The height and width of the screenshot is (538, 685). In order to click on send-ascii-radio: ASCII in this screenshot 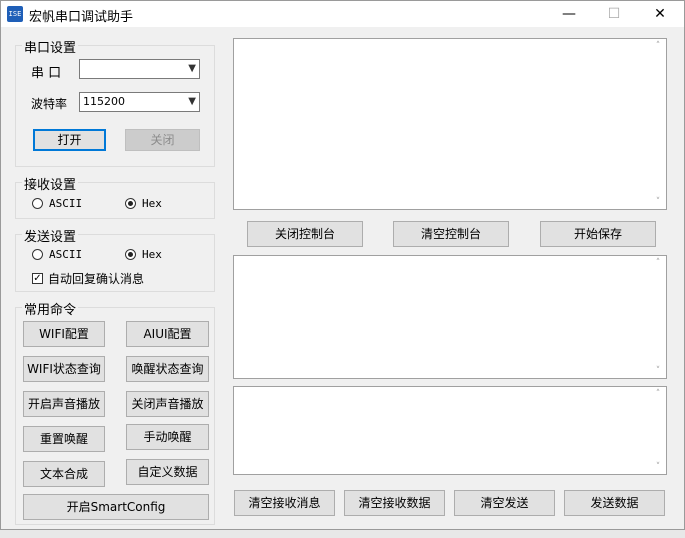, I will do `click(57, 254)`.